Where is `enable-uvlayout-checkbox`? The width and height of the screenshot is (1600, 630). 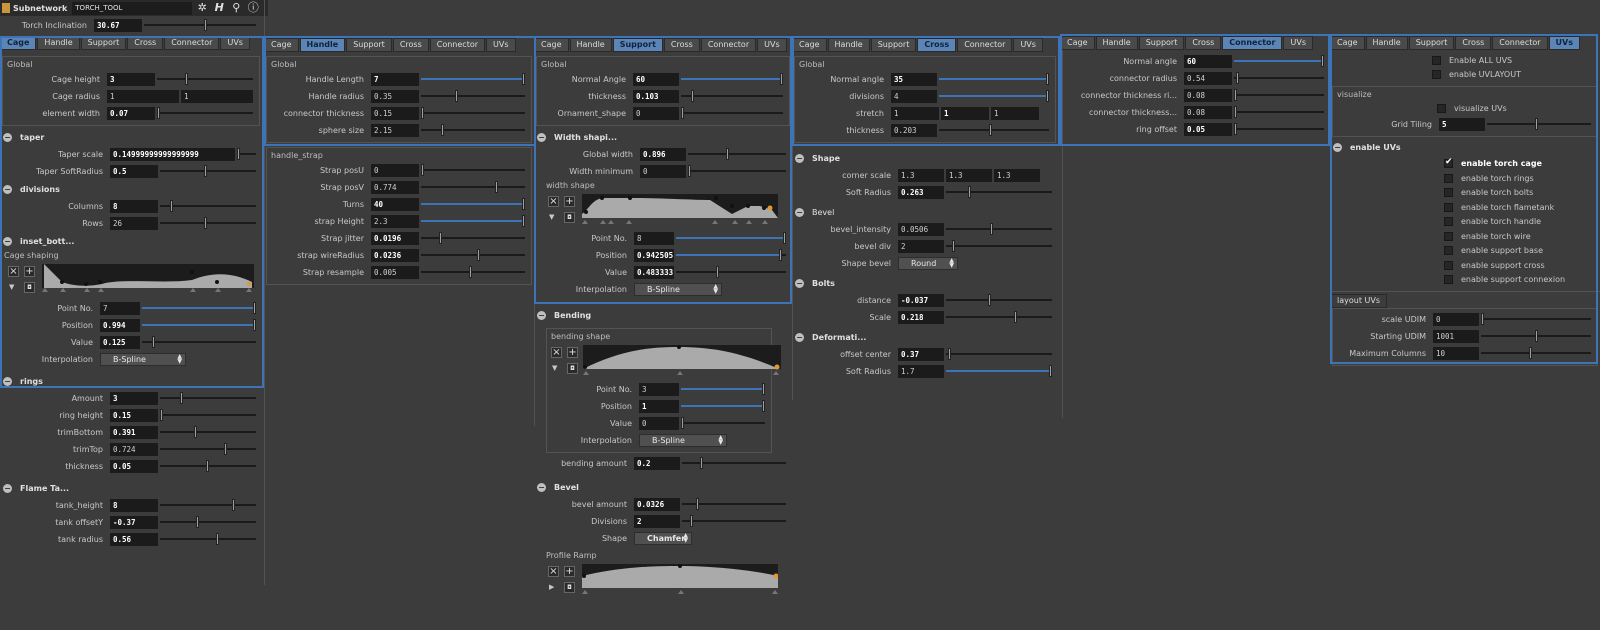
enable-uvlayout-checkbox is located at coordinates (1436, 75).